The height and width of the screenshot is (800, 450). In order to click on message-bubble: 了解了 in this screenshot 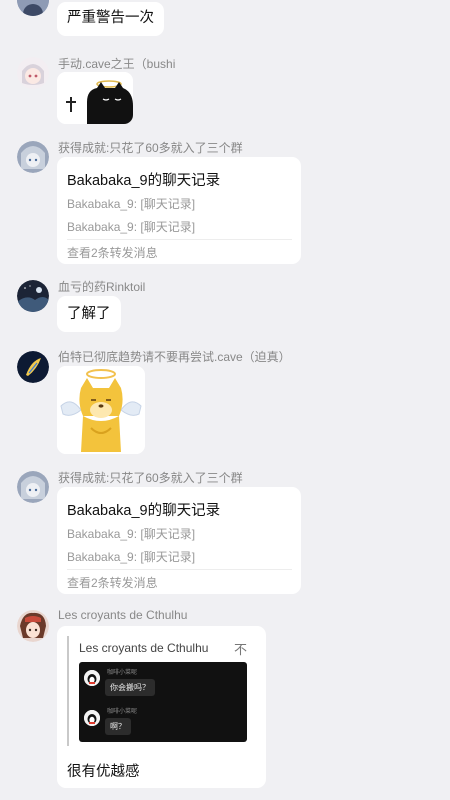, I will do `click(89, 314)`.